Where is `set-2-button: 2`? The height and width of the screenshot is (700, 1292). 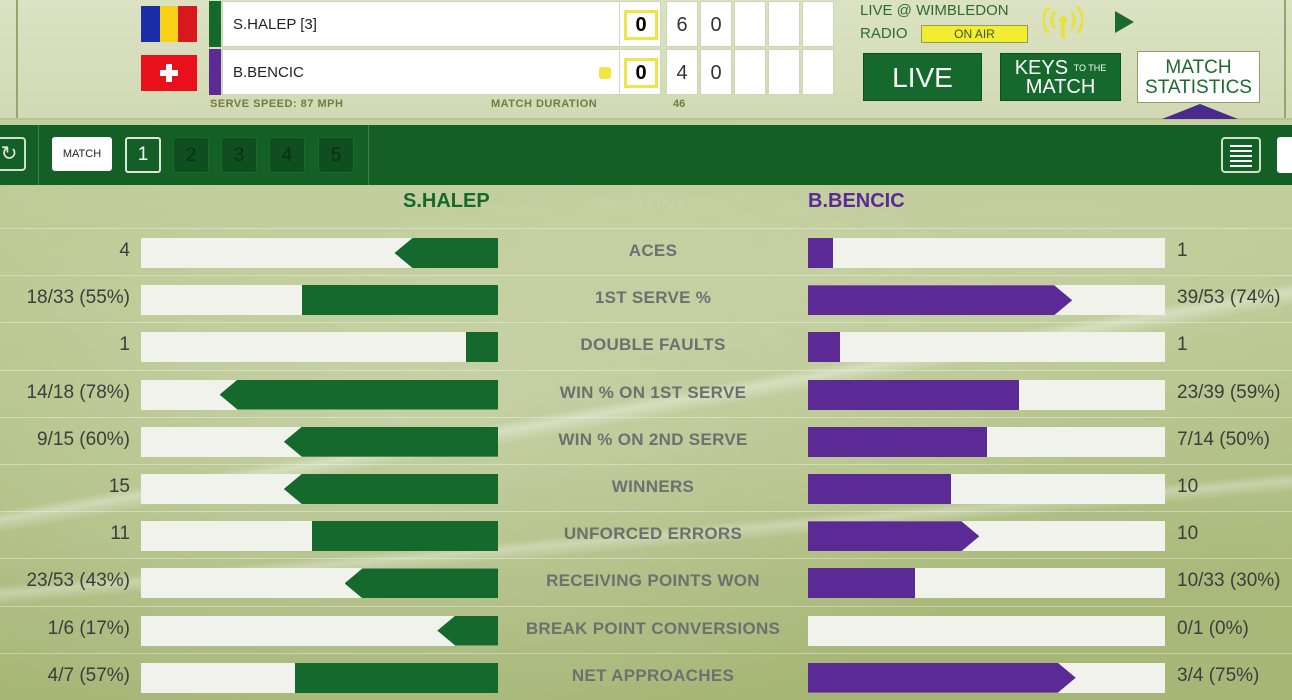
set-2-button: 2 is located at coordinates (191, 155).